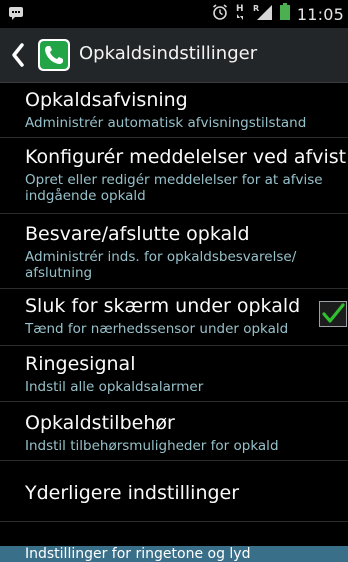 The image size is (348, 562). What do you see at coordinates (256, 8) in the screenshot?
I see `svg-text: R` at bounding box center [256, 8].